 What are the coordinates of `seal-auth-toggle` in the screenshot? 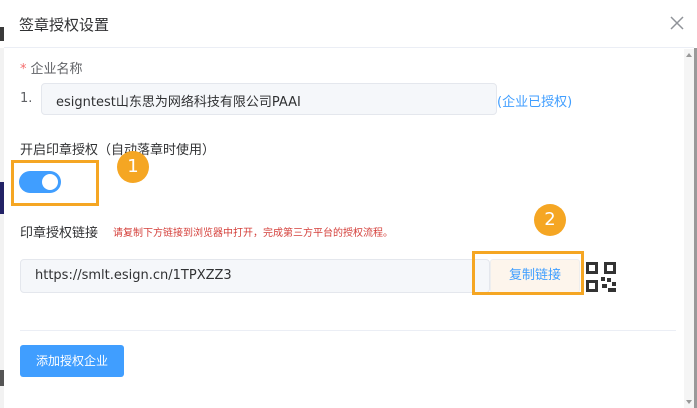 It's located at (40, 182).